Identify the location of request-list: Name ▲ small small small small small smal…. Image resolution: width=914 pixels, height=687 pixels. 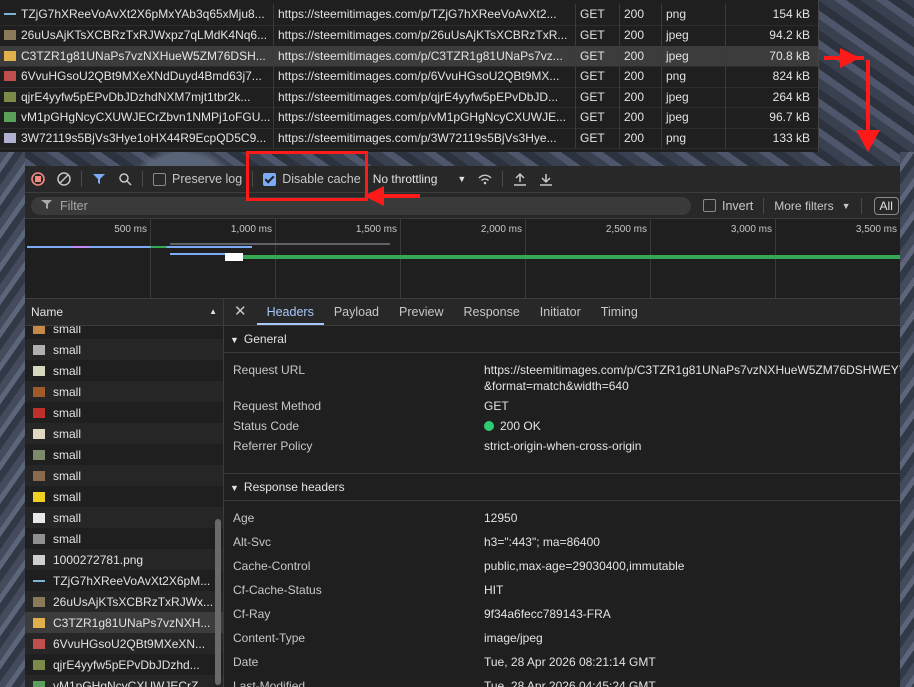
(124, 493).